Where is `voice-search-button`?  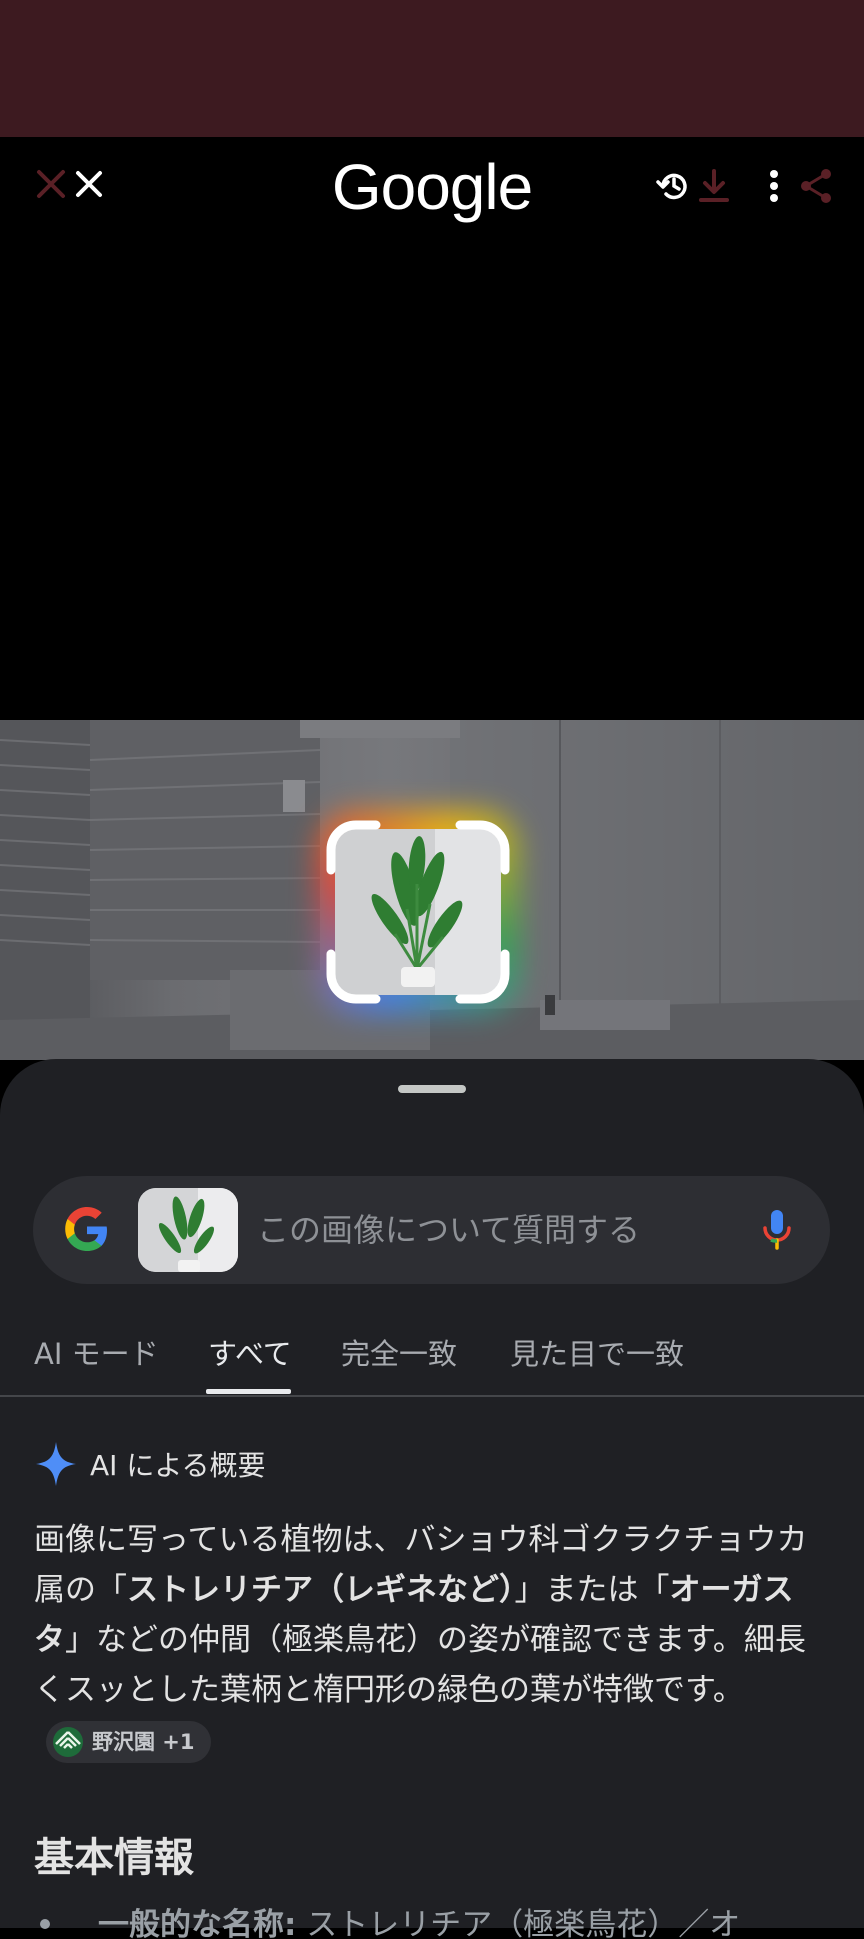 voice-search-button is located at coordinates (777, 1230).